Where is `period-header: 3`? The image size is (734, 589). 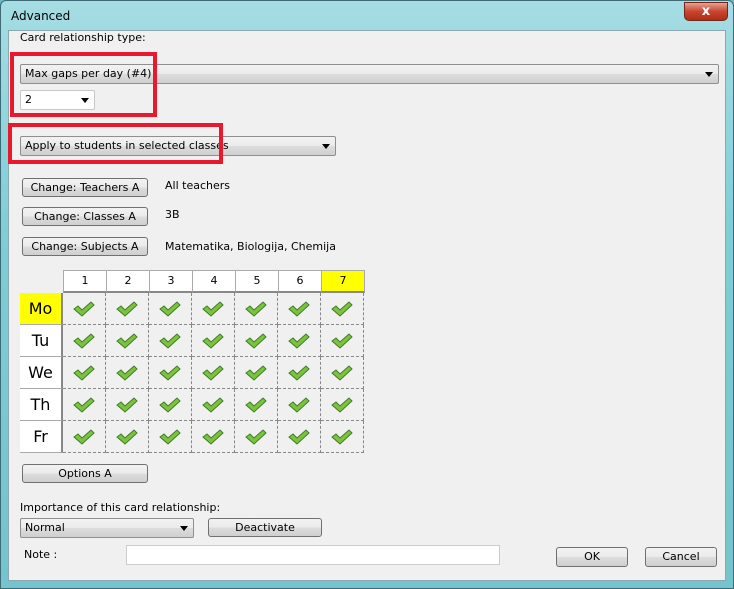 period-header: 3 is located at coordinates (171, 281).